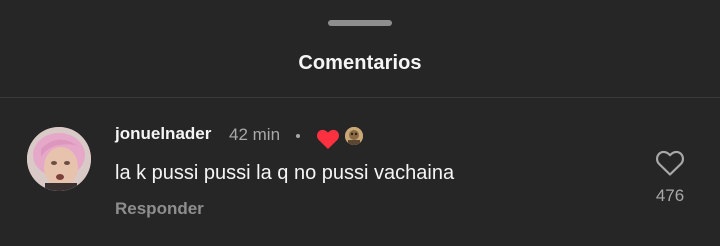 The width and height of the screenshot is (720, 246). What do you see at coordinates (298, 136) in the screenshot?
I see `separator-dot` at bounding box center [298, 136].